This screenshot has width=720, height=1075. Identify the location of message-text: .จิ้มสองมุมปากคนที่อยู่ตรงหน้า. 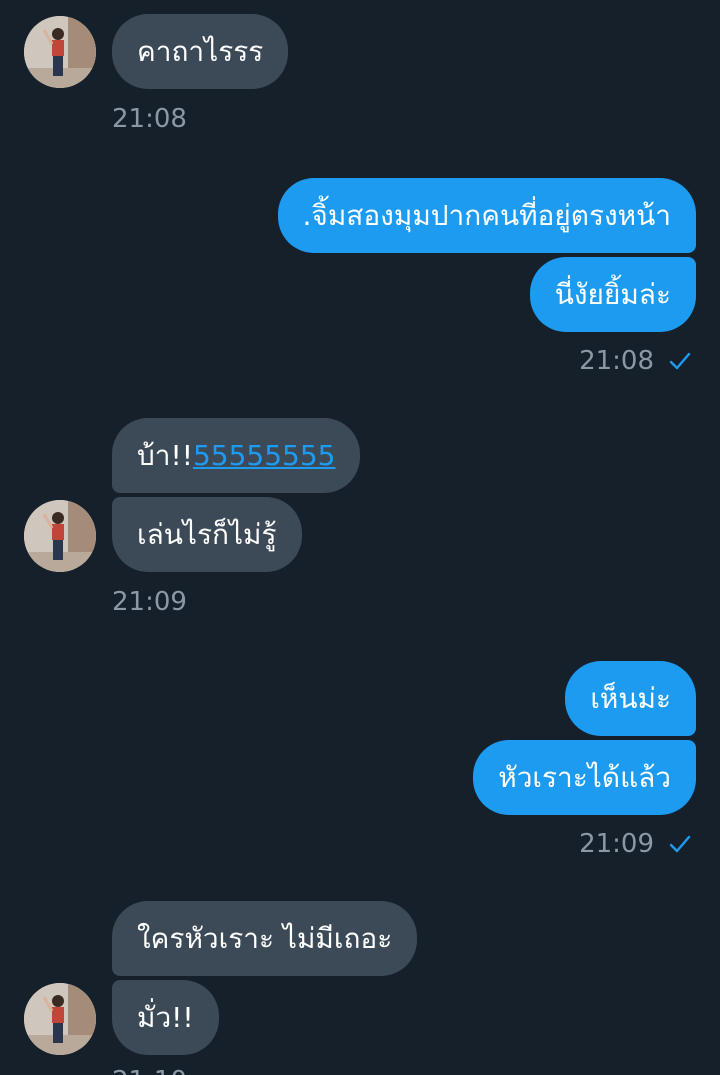
(486, 215).